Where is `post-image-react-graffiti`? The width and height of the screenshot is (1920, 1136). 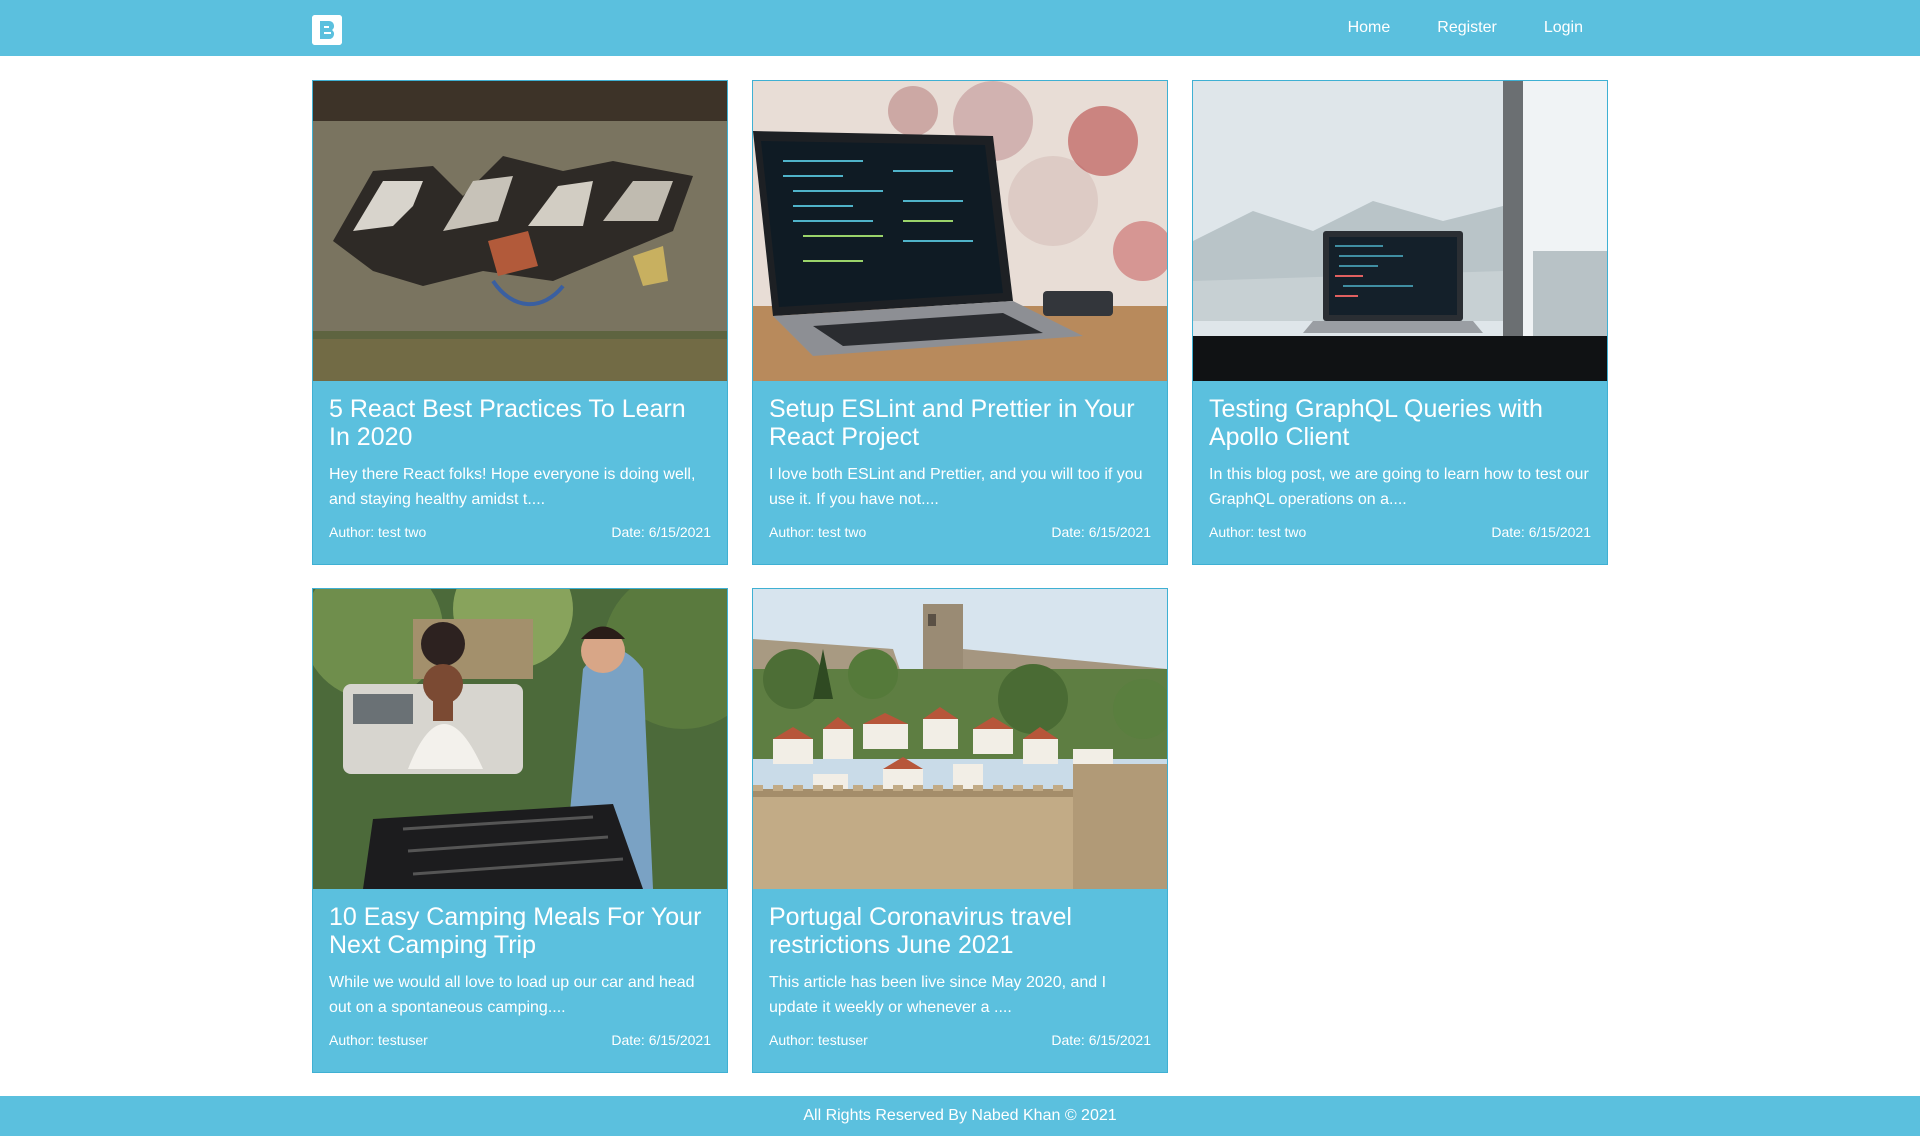 post-image-react-graffiti is located at coordinates (520, 231).